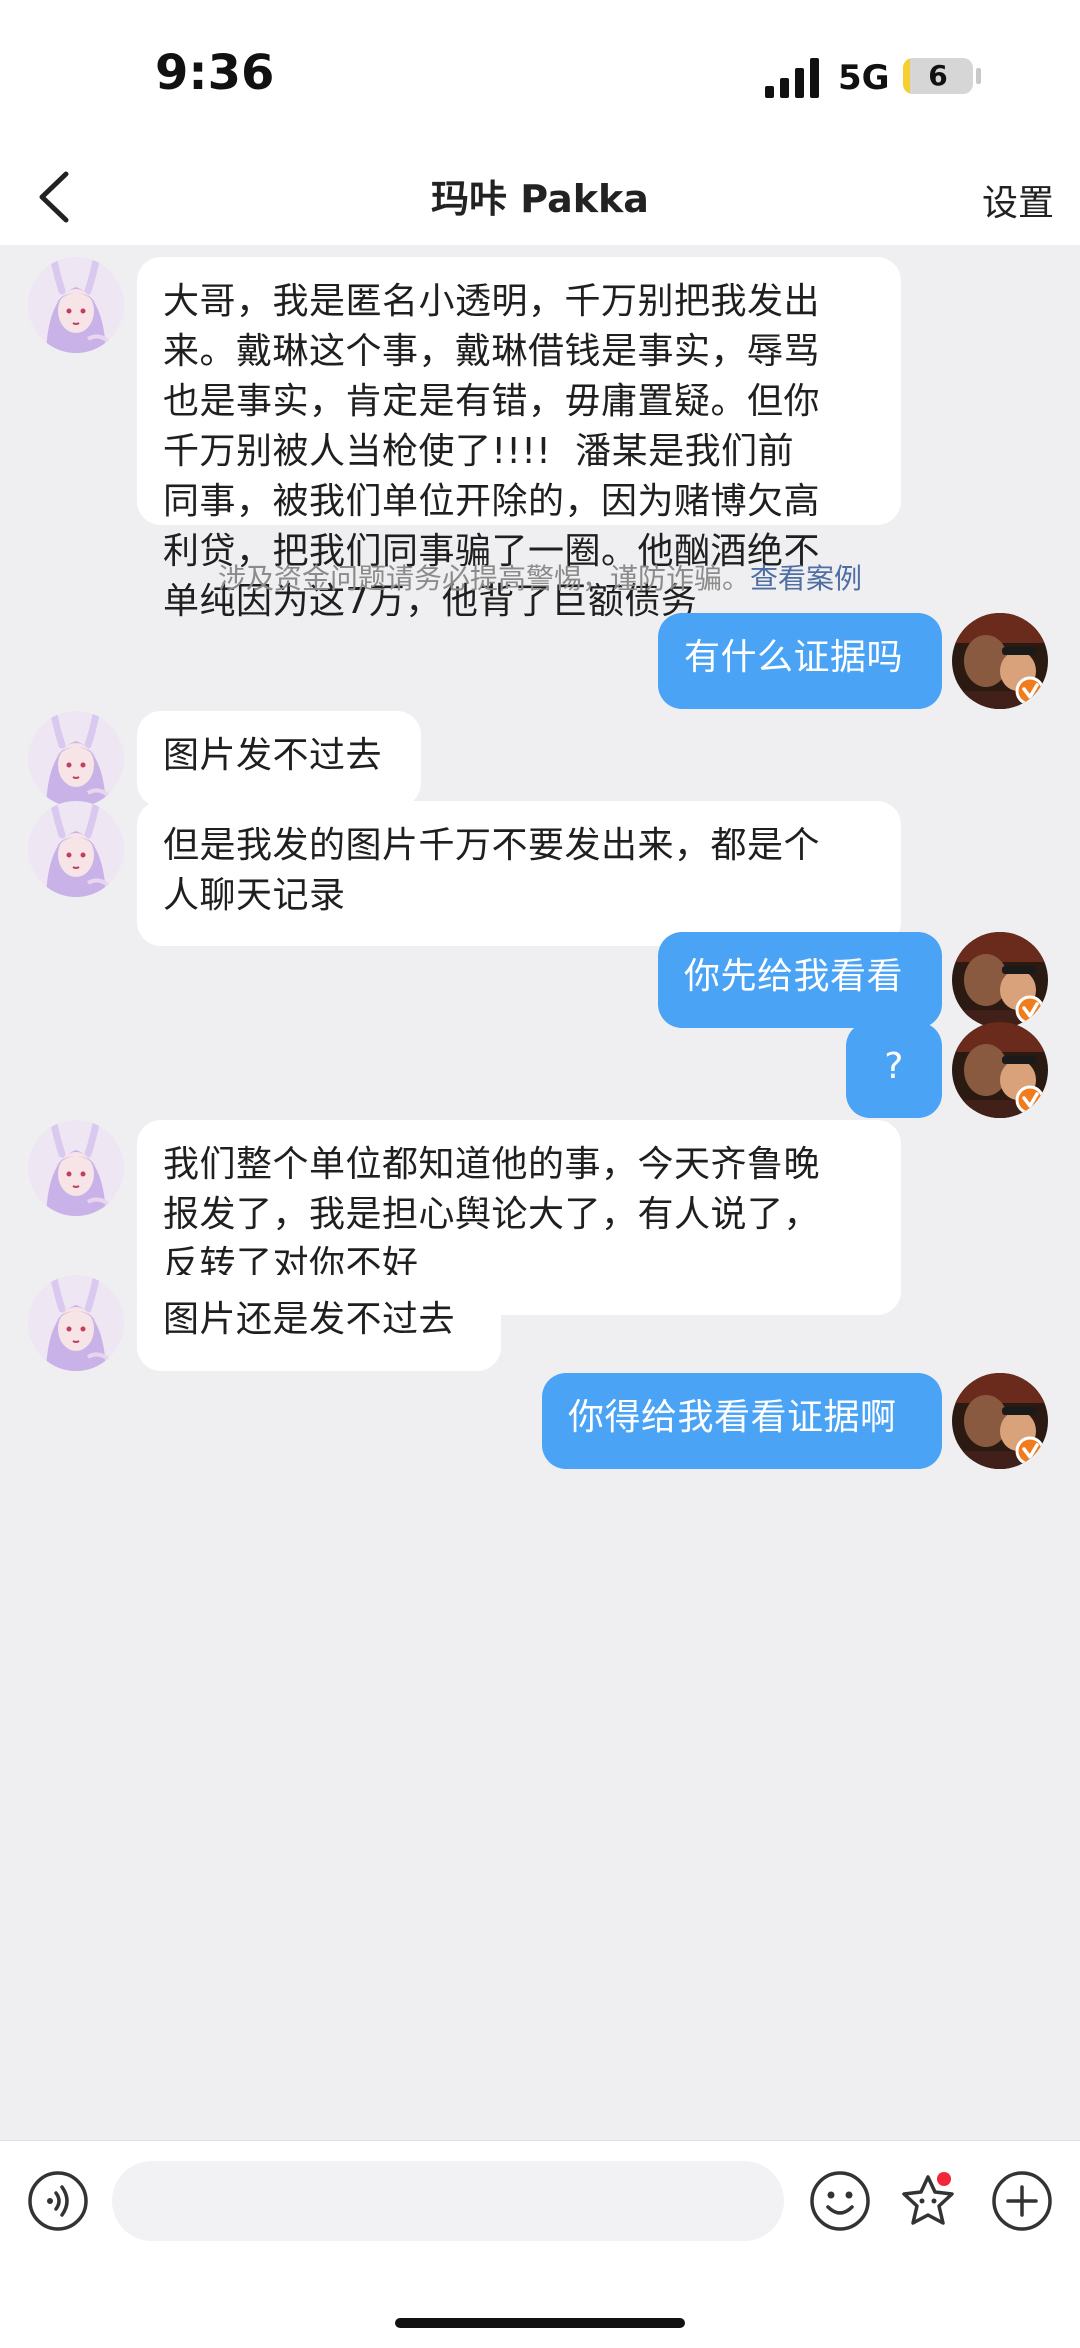  What do you see at coordinates (540, 2323) in the screenshot?
I see `home-indicator` at bounding box center [540, 2323].